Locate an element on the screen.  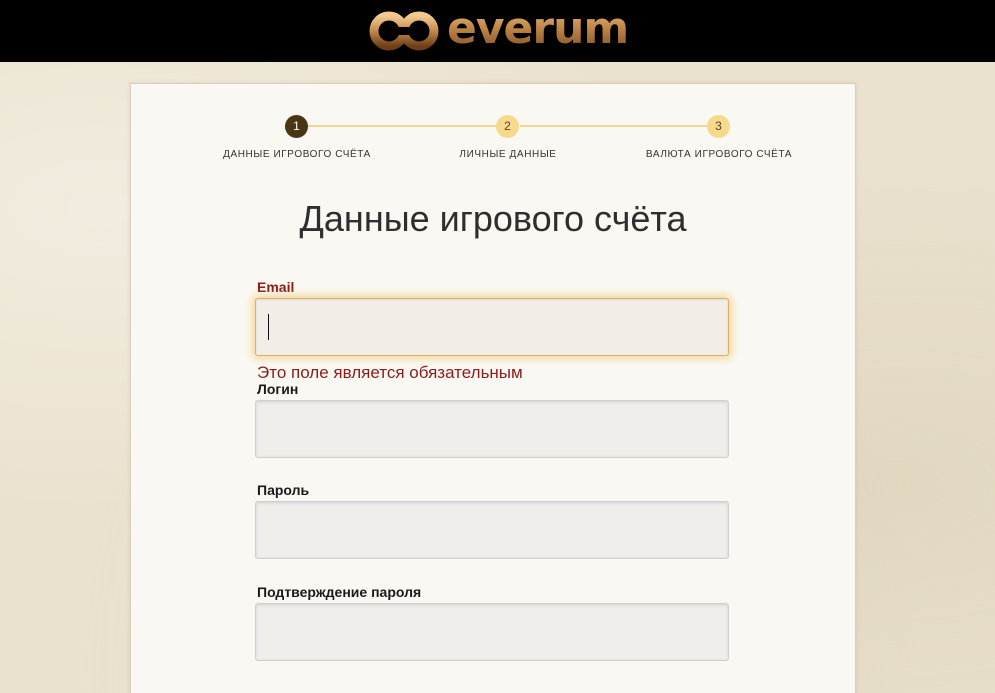
step-3-label: ВАЛЮТА ИГРОВОГО СЧЁТА is located at coordinates (719, 154).